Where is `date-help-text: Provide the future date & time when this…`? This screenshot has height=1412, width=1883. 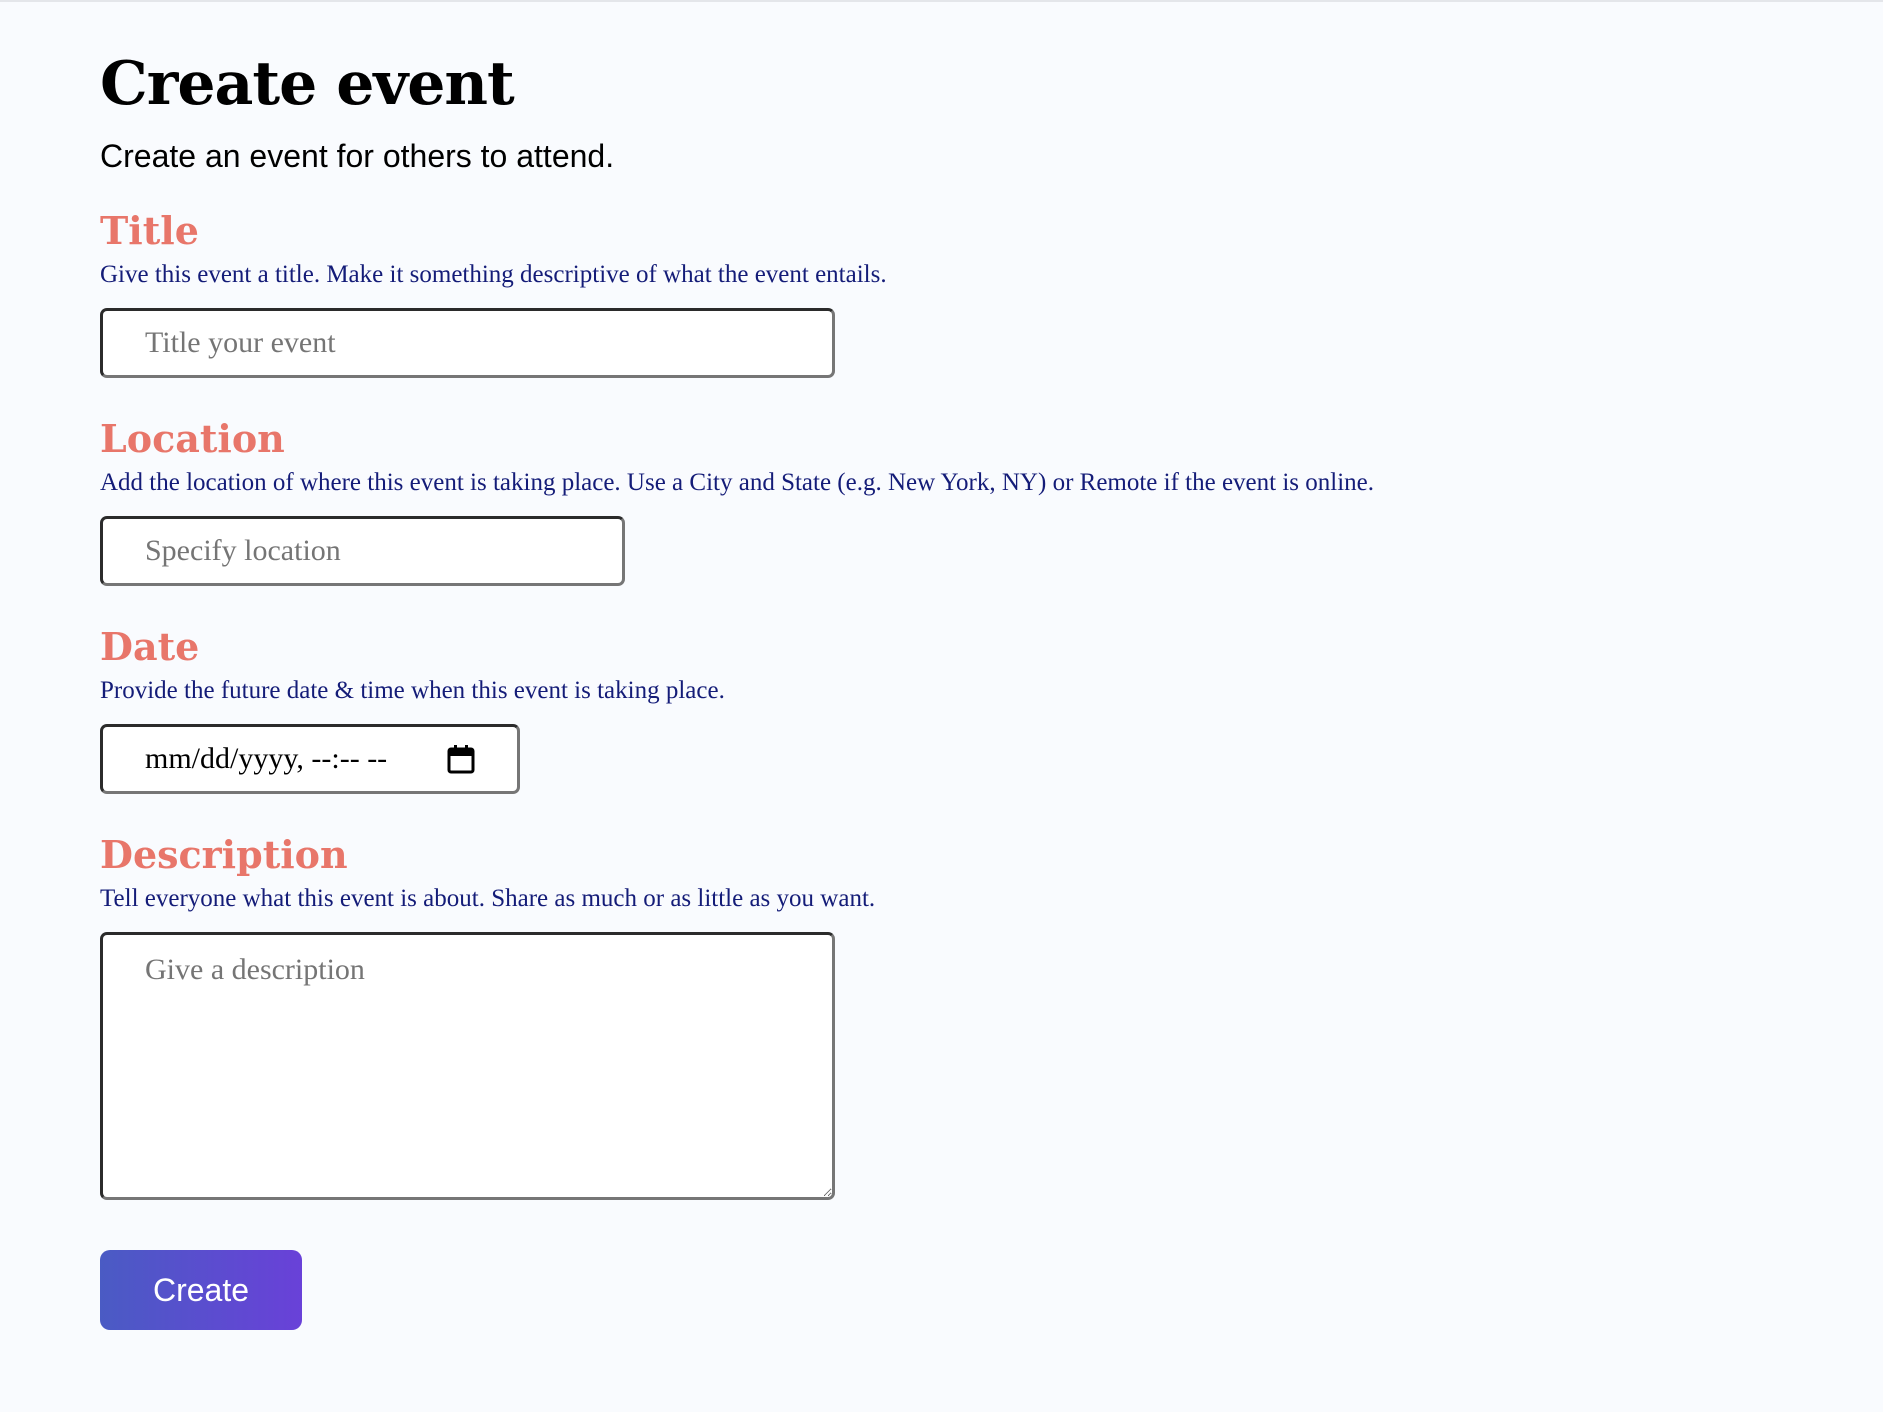 date-help-text: Provide the future date & time when this… is located at coordinates (412, 690).